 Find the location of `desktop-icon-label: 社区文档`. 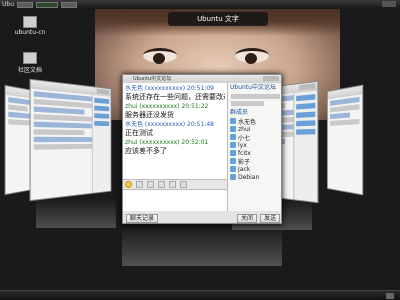

desktop-icon-label: 社区文档 is located at coordinates (29, 70).